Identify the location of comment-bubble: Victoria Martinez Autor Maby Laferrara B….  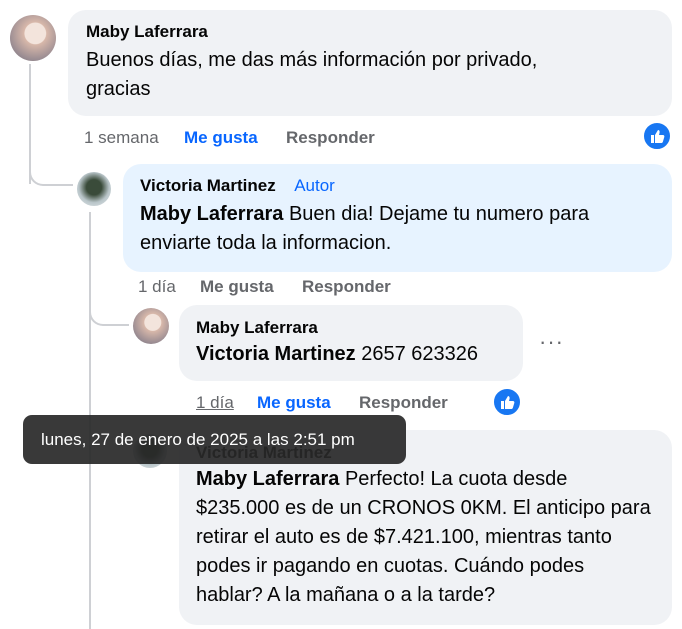
(397, 218).